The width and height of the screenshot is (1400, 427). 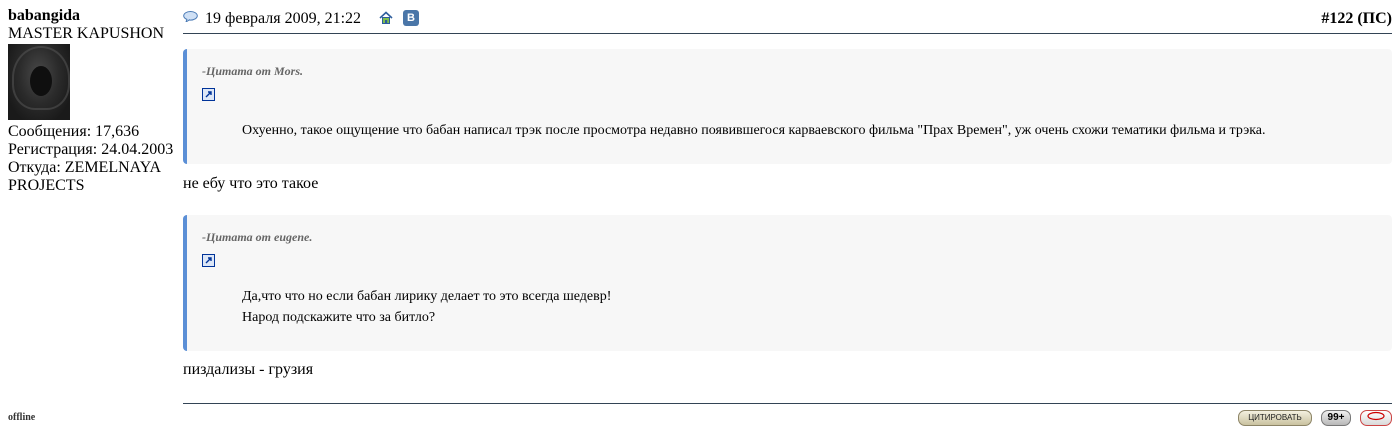 I want to click on quote-button: ЦИТИРОВАТЬ, so click(x=1275, y=418).